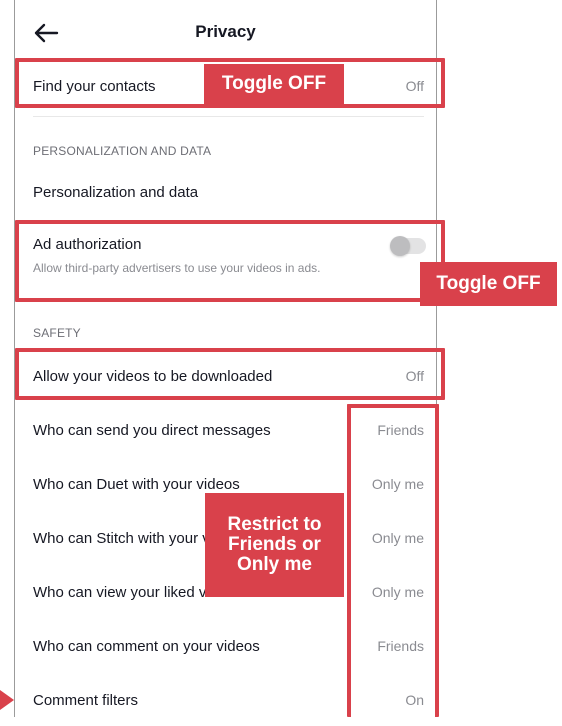 This screenshot has height=726, width=562. I want to click on comment-filters-label: Comment filters, so click(86, 700).